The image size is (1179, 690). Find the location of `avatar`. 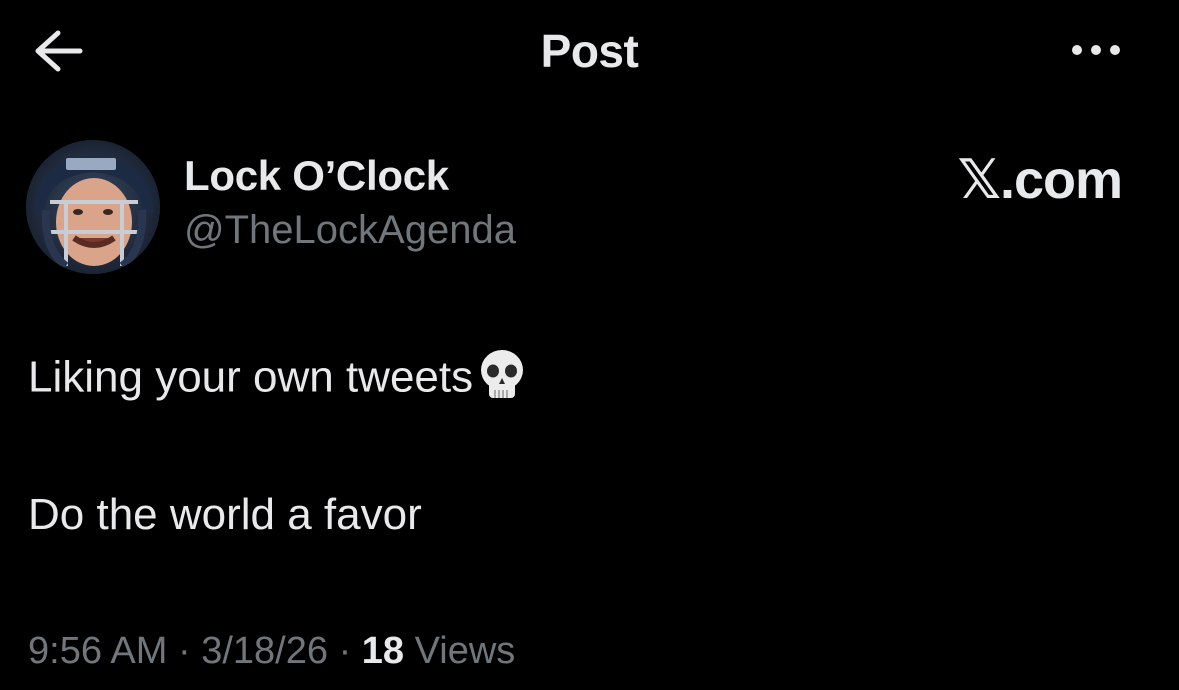

avatar is located at coordinates (93, 207).